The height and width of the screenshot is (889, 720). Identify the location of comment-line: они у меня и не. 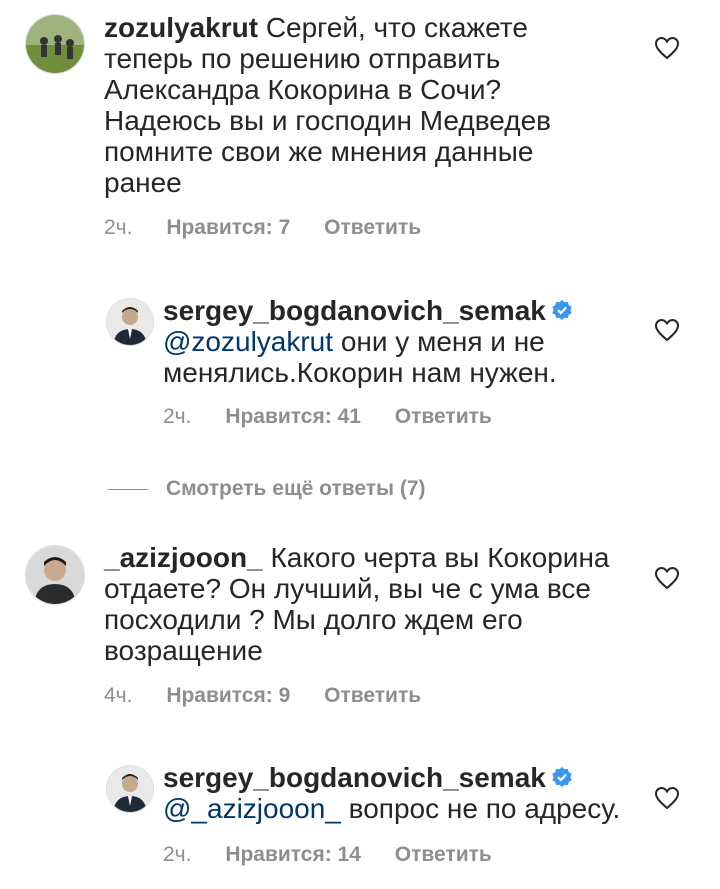
(442, 341).